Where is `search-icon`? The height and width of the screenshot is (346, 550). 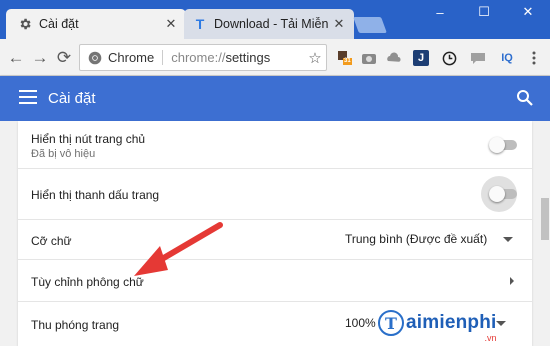
search-icon is located at coordinates (525, 98).